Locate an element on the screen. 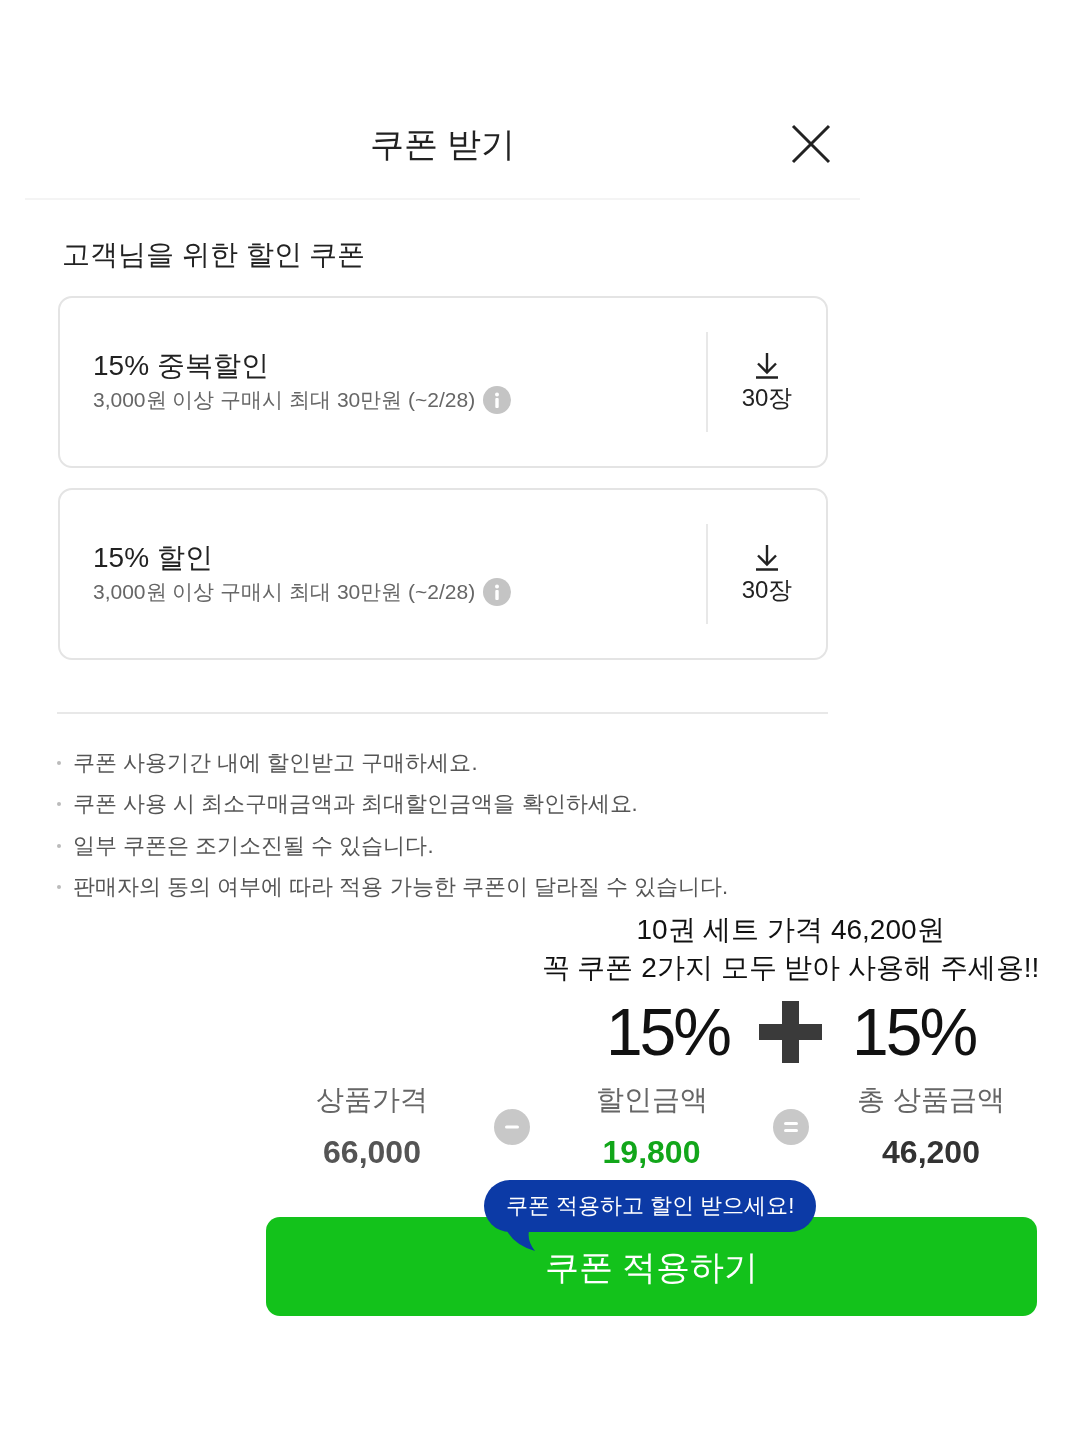  note-text: 쿠폰 사용기간 내에 할인받고 구매하세요. is located at coordinates (275, 762).